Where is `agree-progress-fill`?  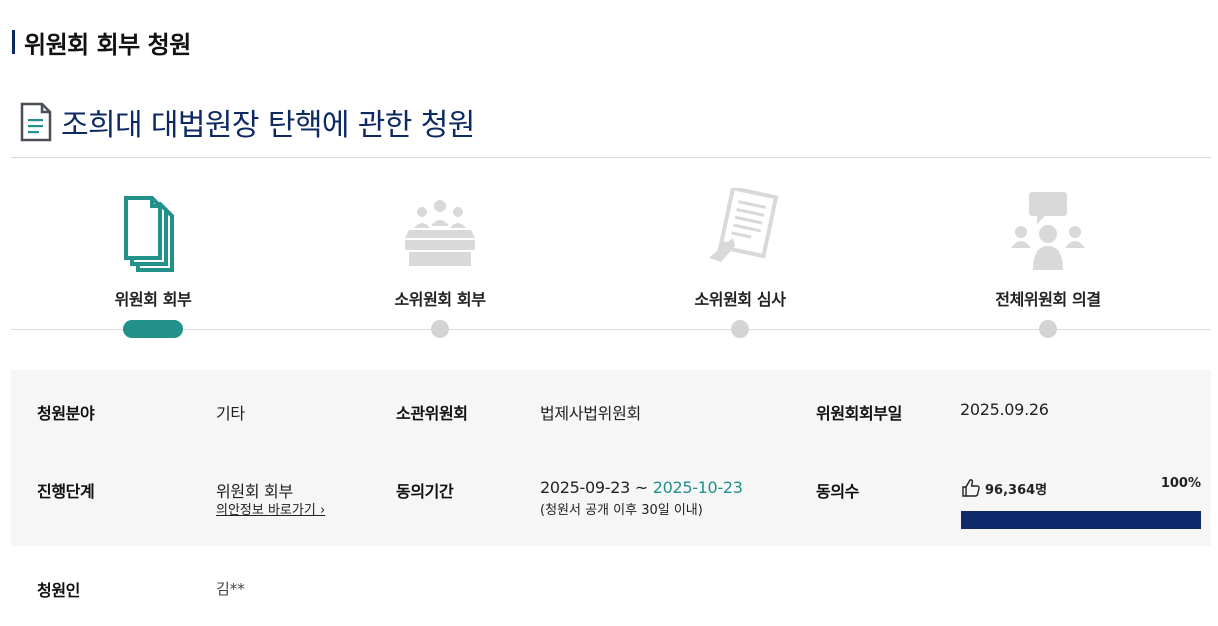 agree-progress-fill is located at coordinates (1081, 520).